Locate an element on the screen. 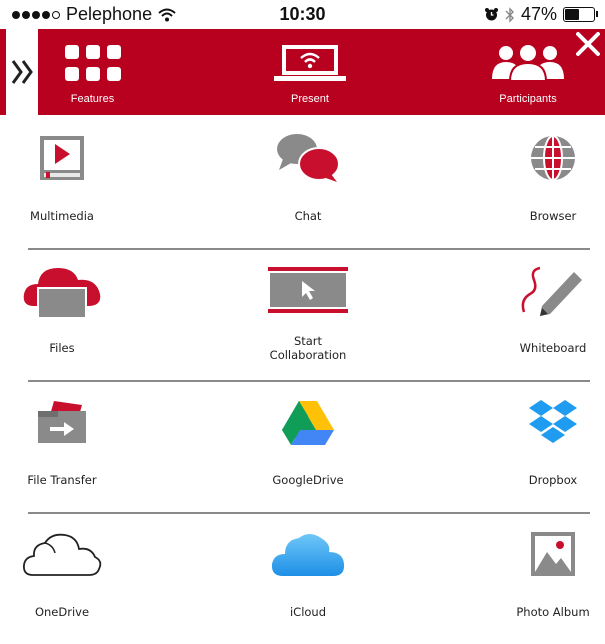 The image size is (605, 644). photo-album-button: Photo Album is located at coordinates (544, 579).